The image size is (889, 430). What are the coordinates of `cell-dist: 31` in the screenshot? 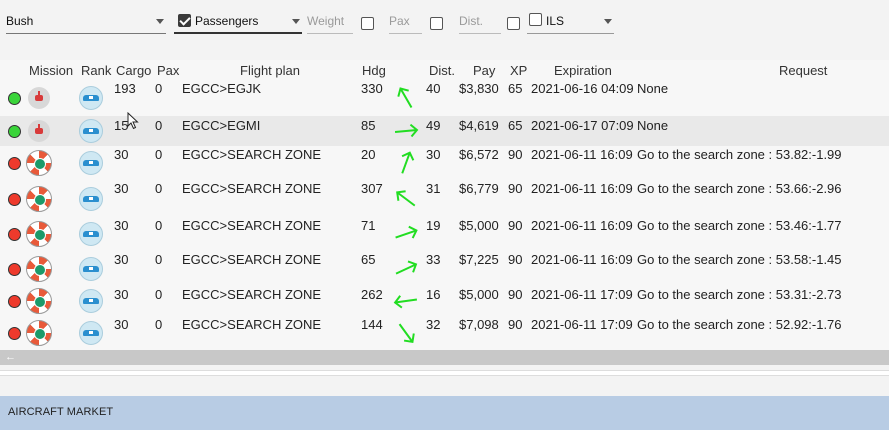 It's located at (433, 188).